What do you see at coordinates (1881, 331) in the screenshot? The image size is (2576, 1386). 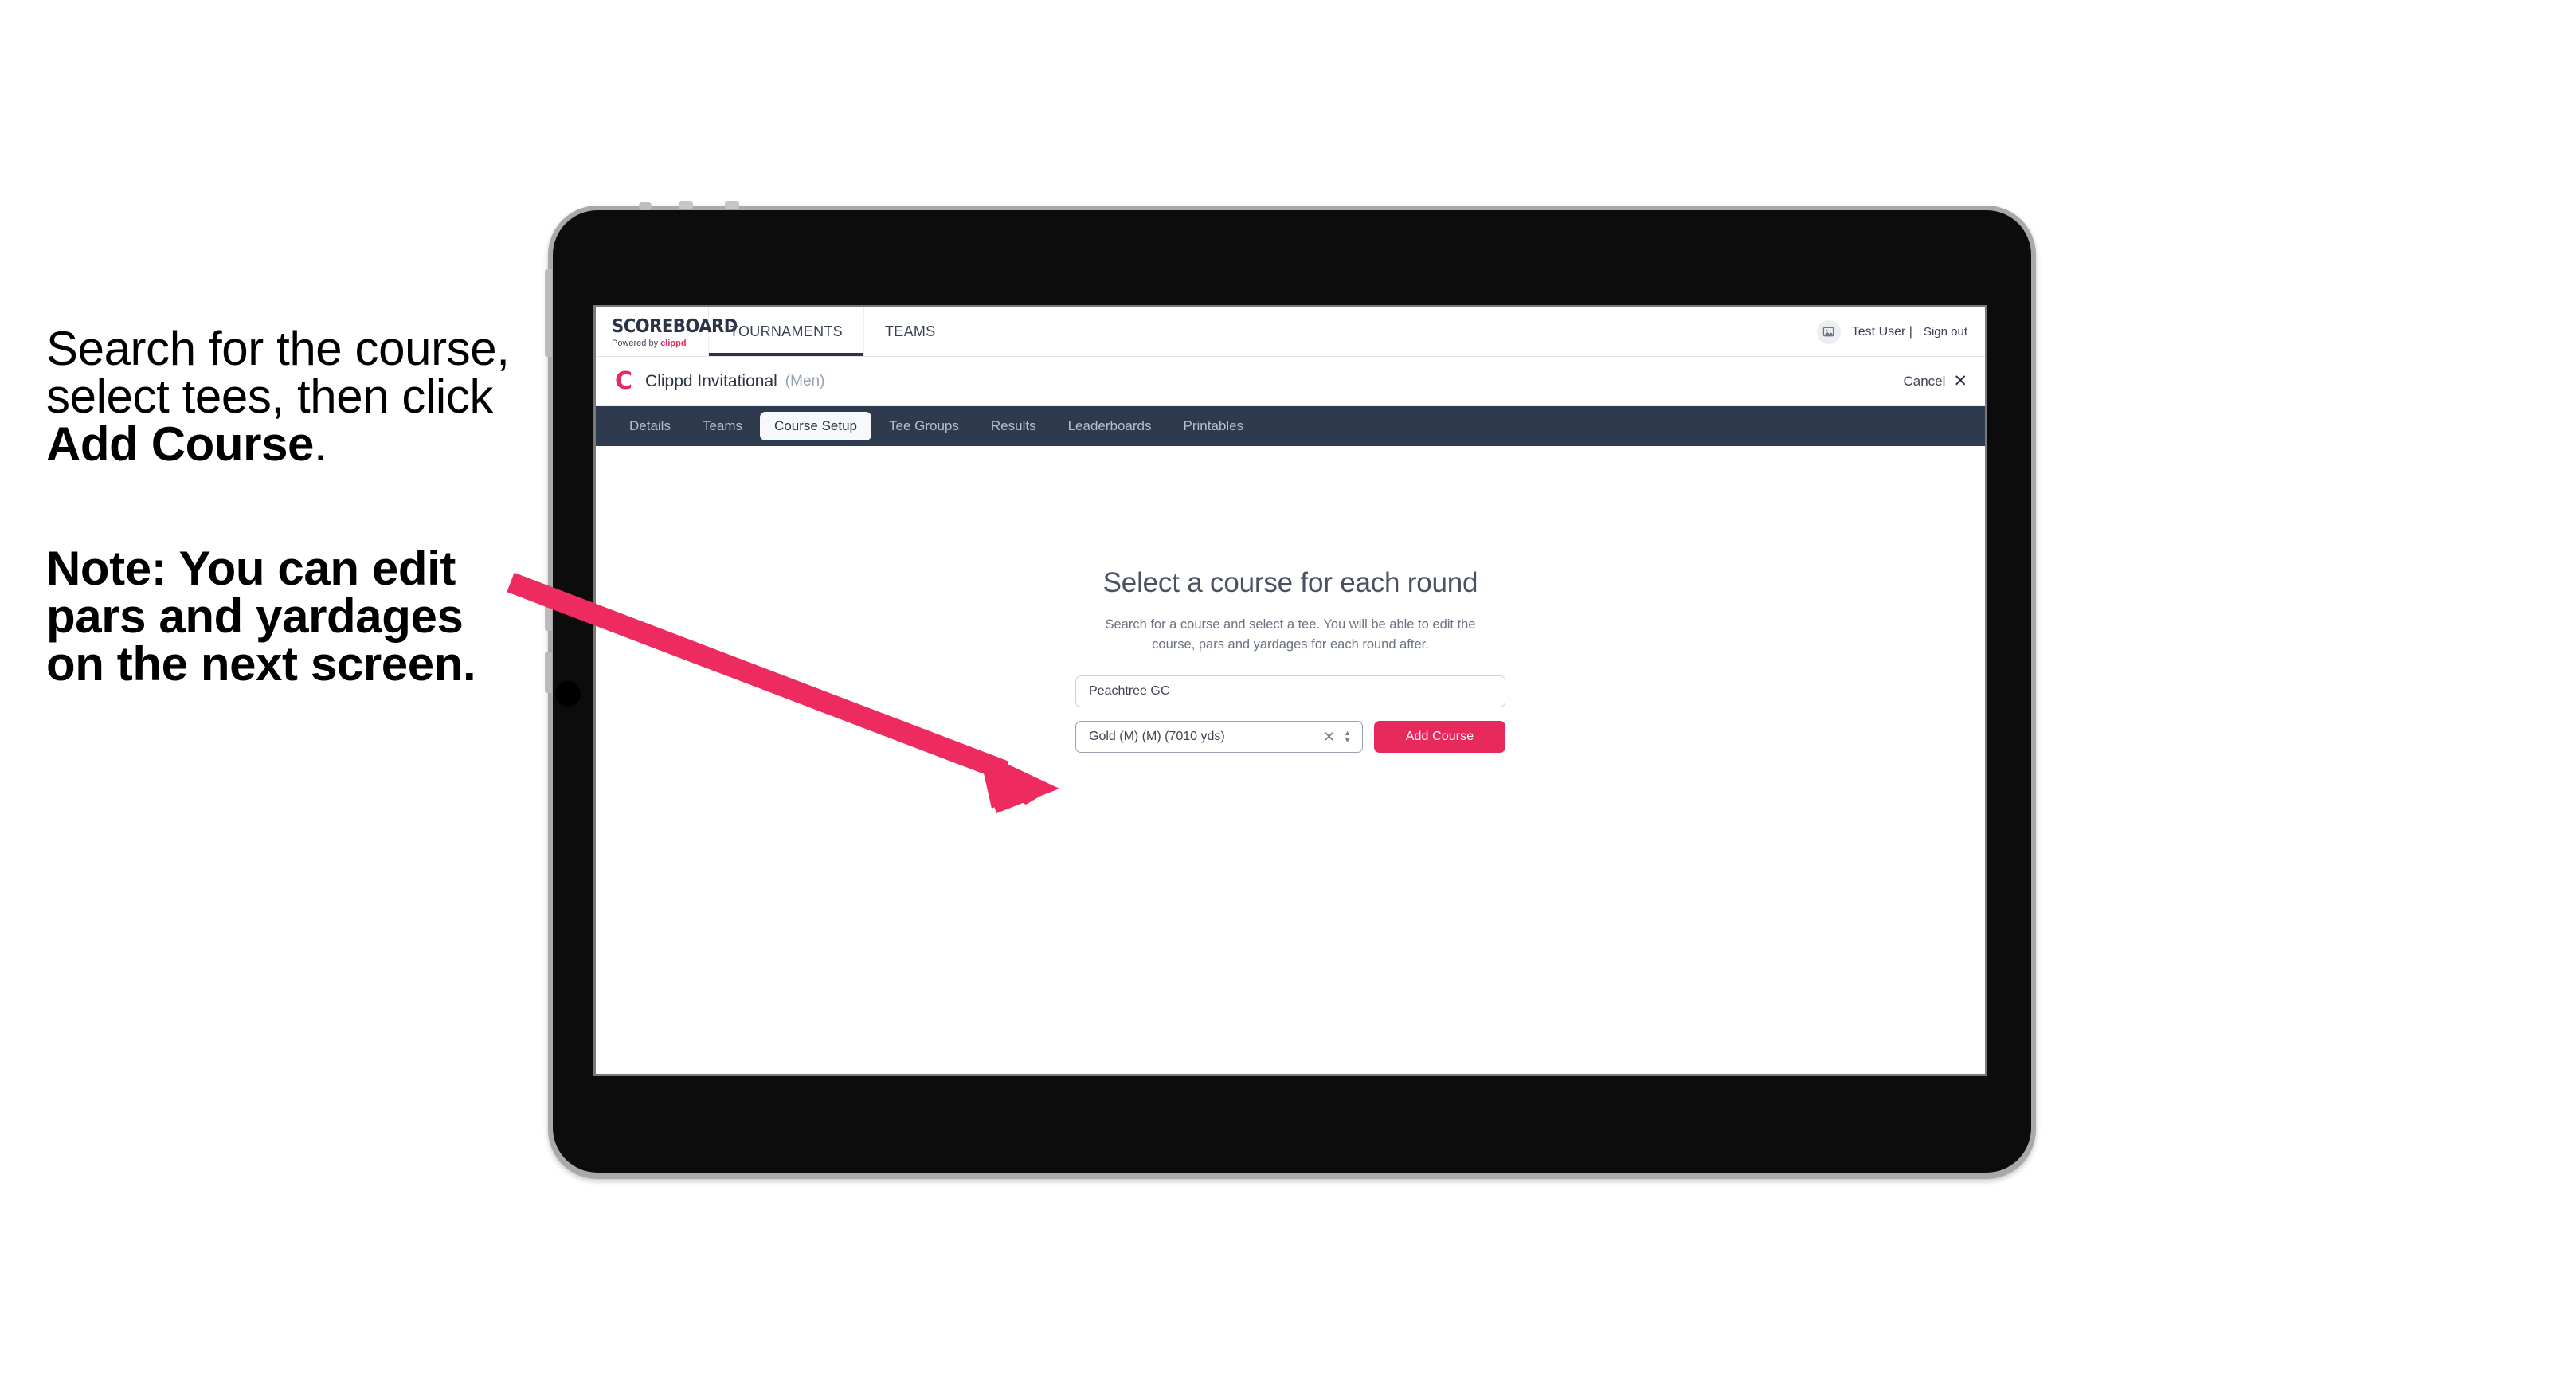 I see `user-name-label: Test User |` at bounding box center [1881, 331].